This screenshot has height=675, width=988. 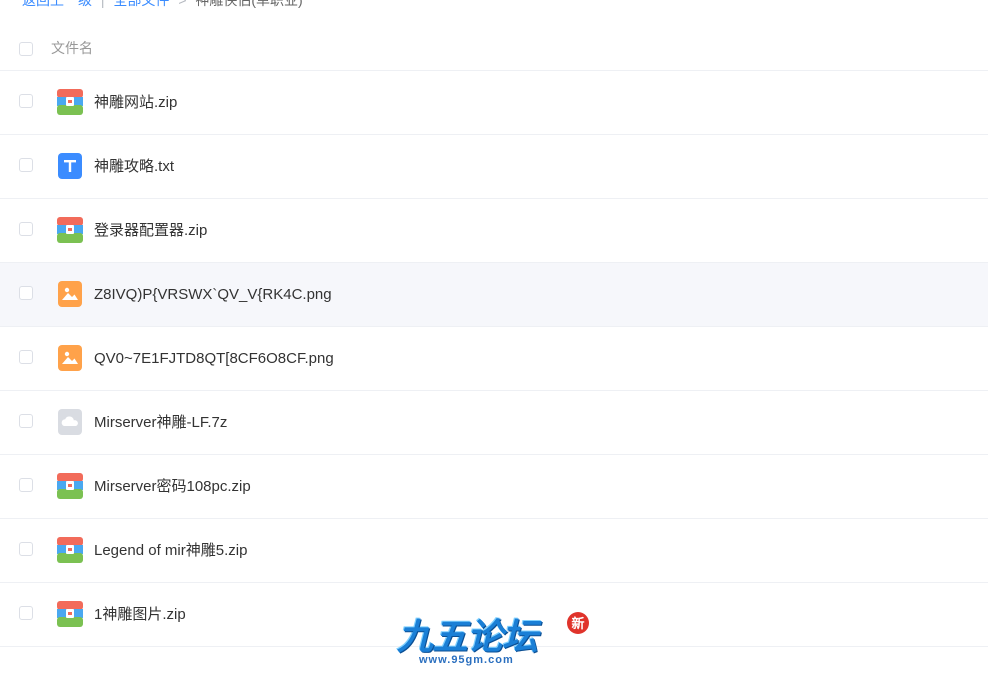 What do you see at coordinates (170, 550) in the screenshot?
I see `file-name: Legend of mir神雕5.zip` at bounding box center [170, 550].